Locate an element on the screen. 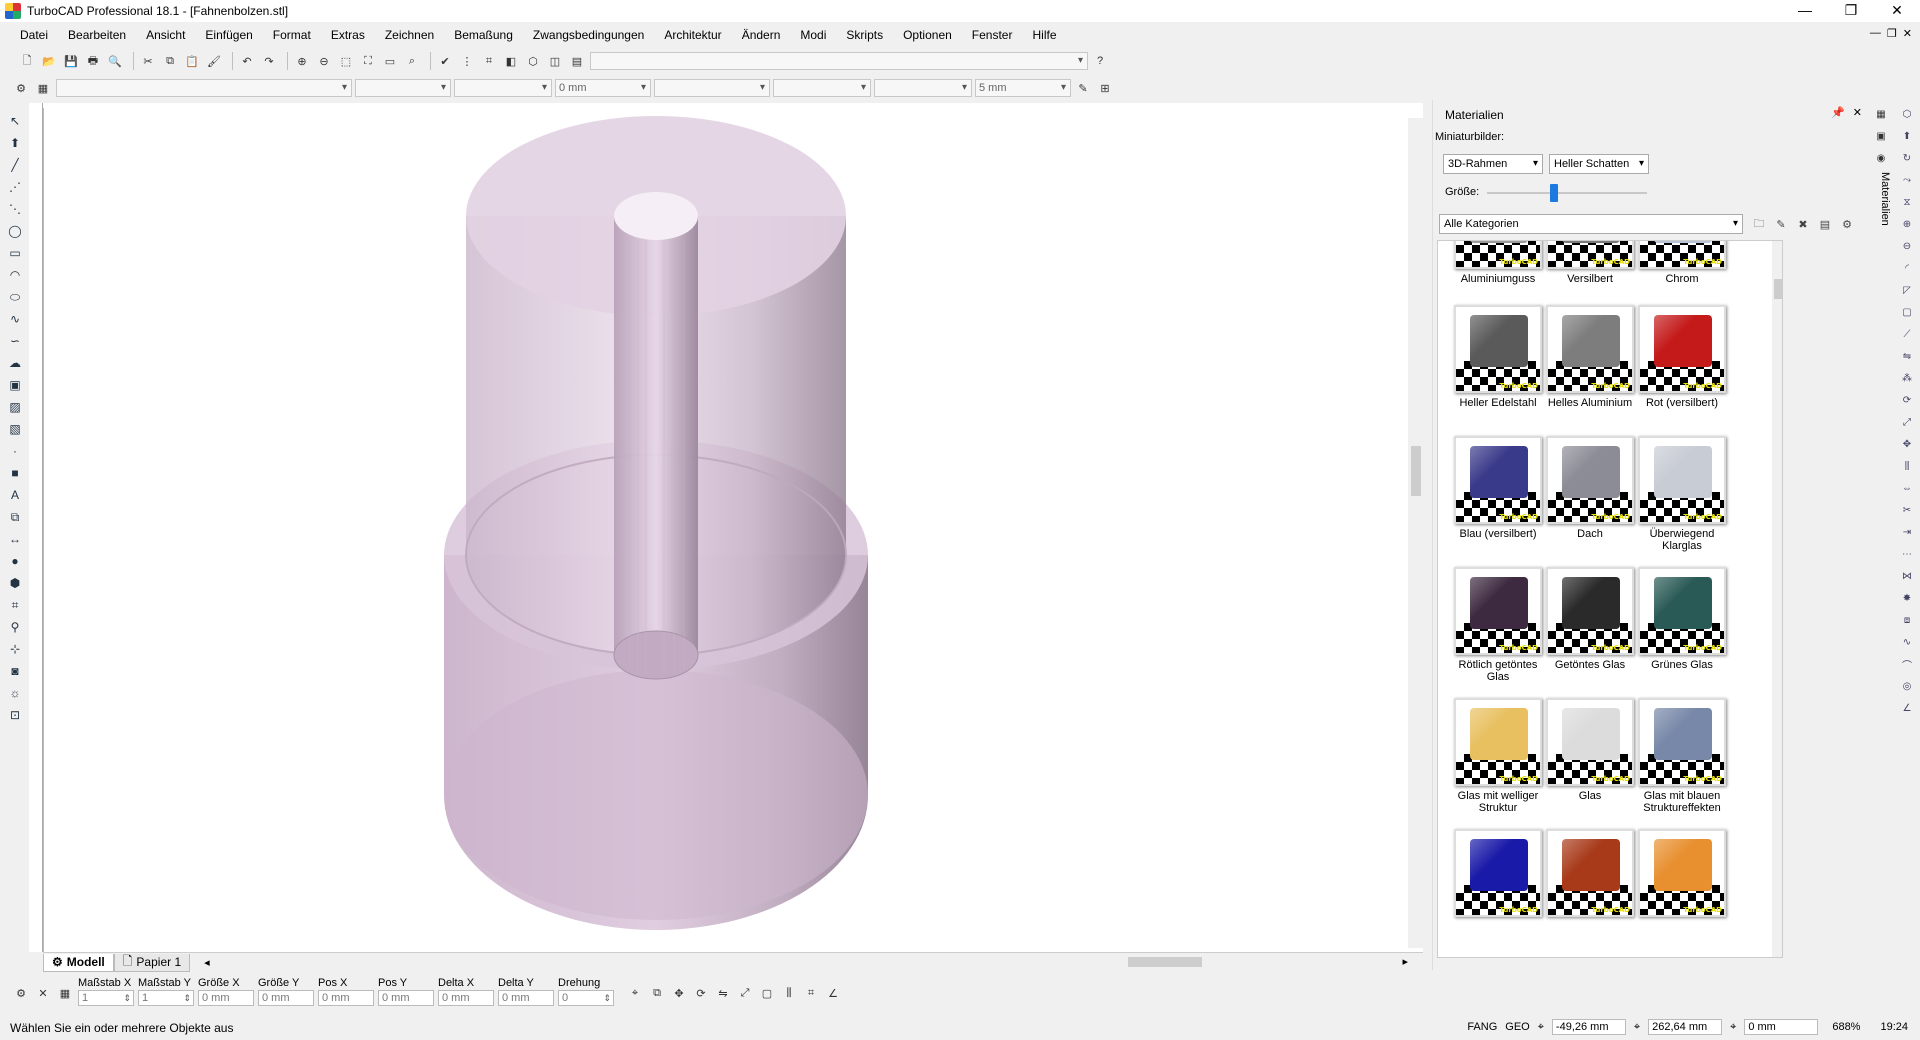  spline-icon: ∽ is located at coordinates (15, 341).